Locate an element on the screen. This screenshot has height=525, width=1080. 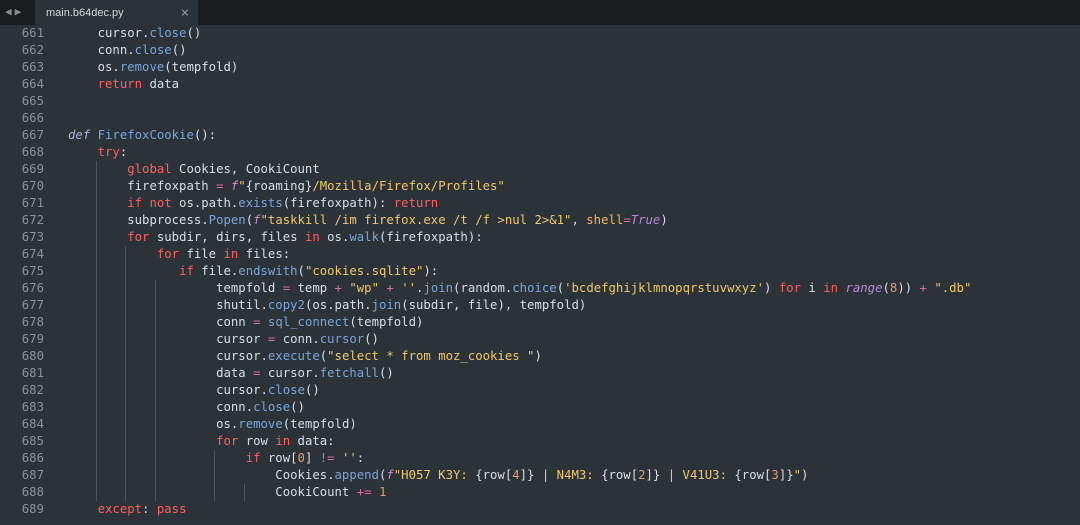
code-token: execute is located at coordinates (293, 356).